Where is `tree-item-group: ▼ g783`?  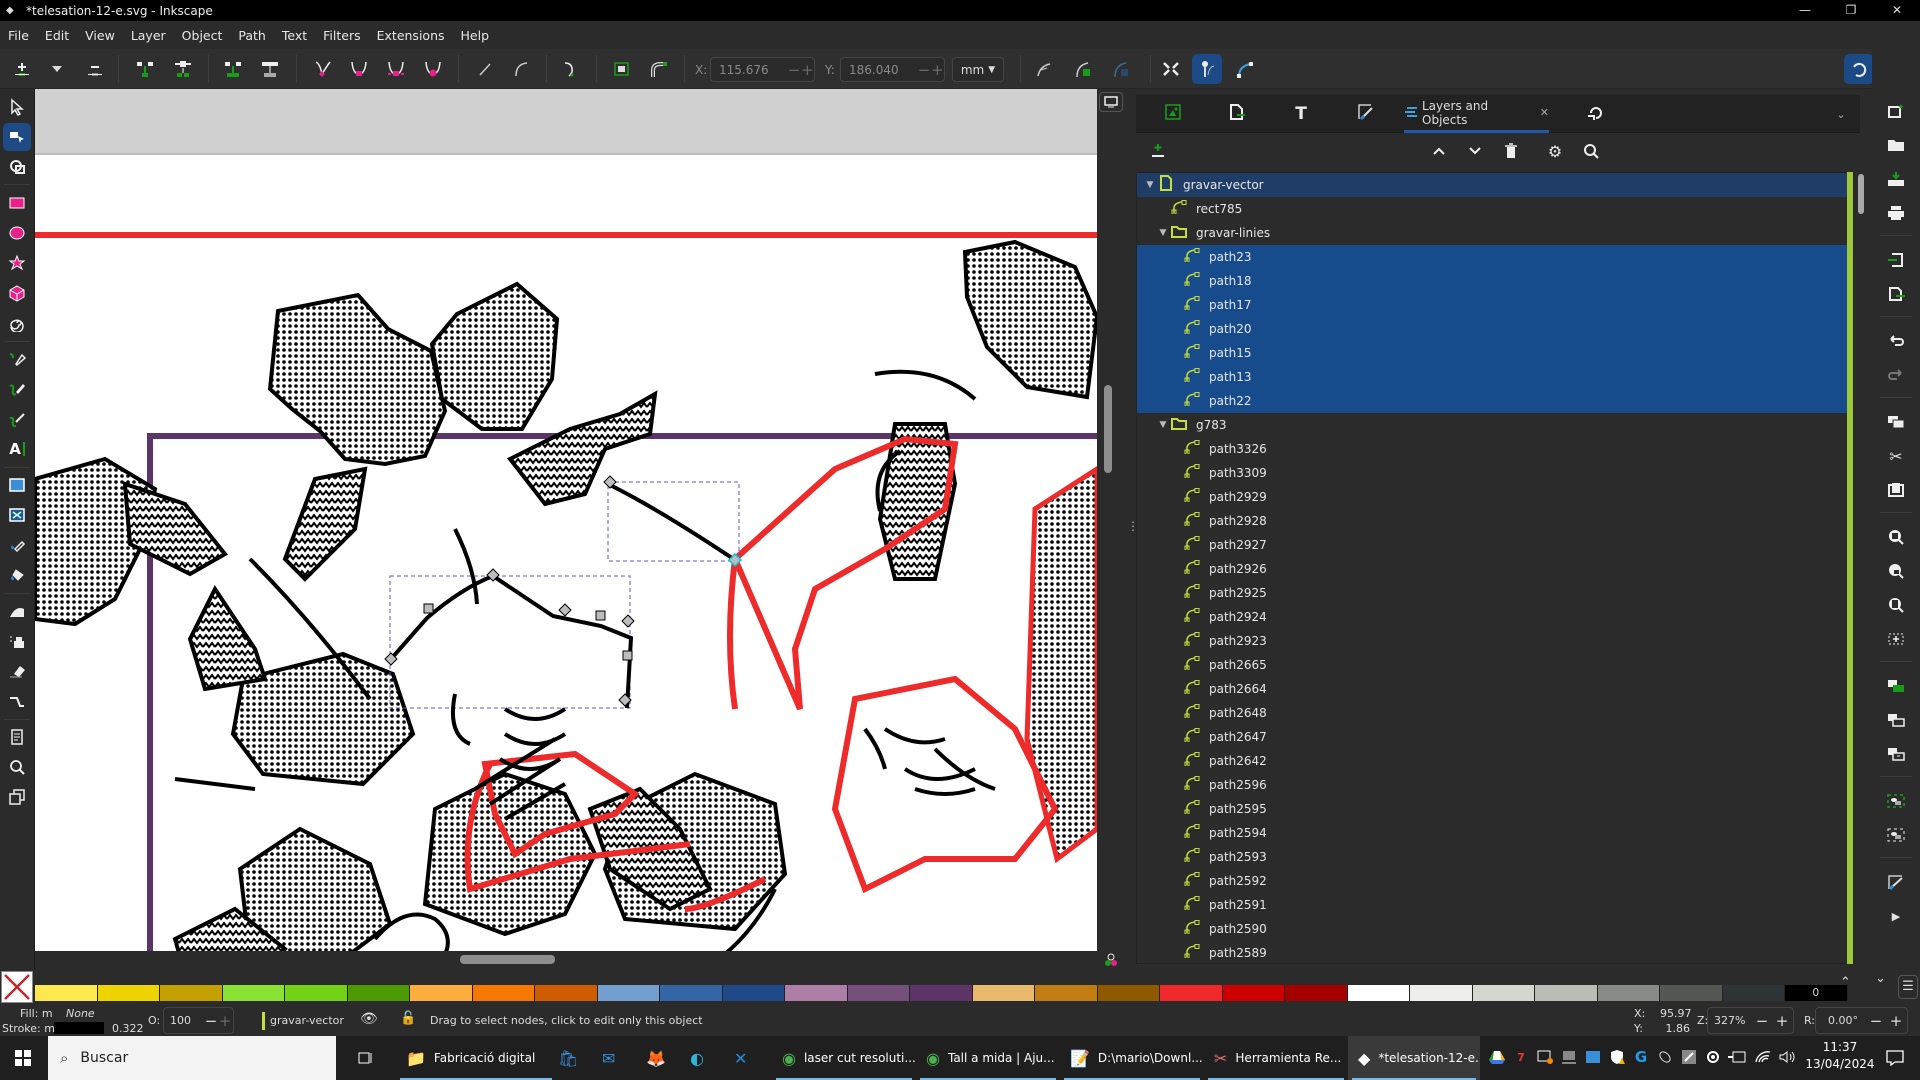
tree-item-group: ▼ g783 is located at coordinates (1493, 425).